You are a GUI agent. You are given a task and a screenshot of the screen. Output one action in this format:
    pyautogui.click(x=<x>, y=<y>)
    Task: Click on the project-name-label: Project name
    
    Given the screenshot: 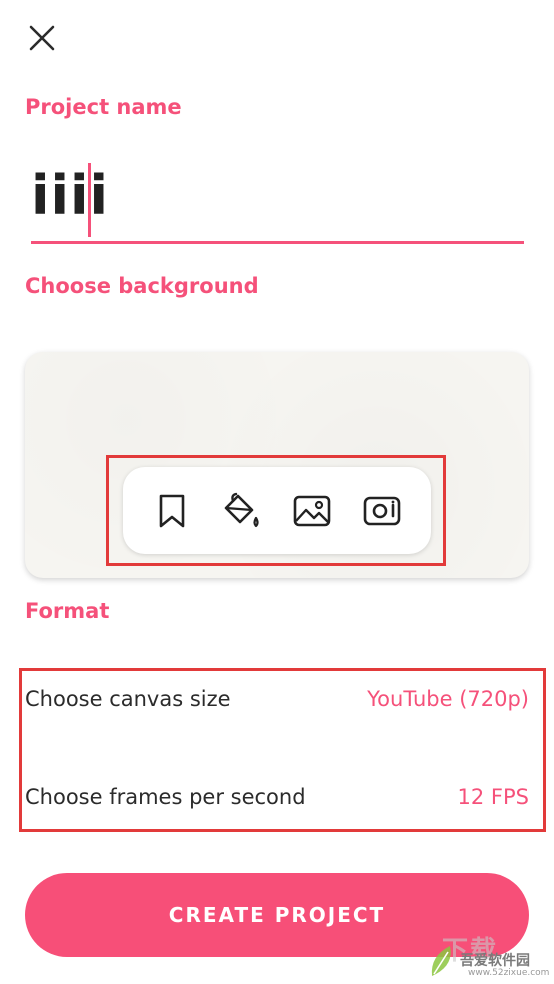 What is the action you would take?
    pyautogui.click(x=103, y=107)
    